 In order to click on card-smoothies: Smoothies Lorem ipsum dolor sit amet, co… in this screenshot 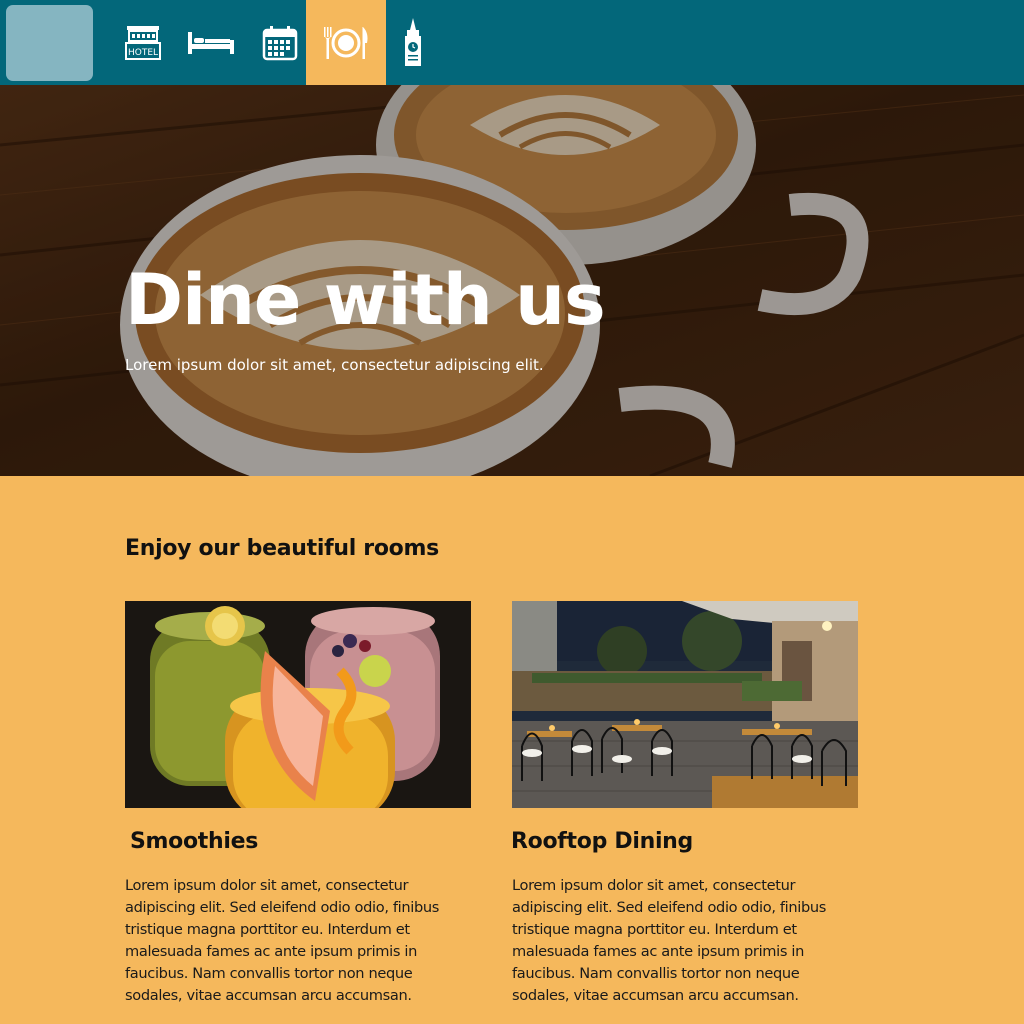, I will do `click(298, 802)`.